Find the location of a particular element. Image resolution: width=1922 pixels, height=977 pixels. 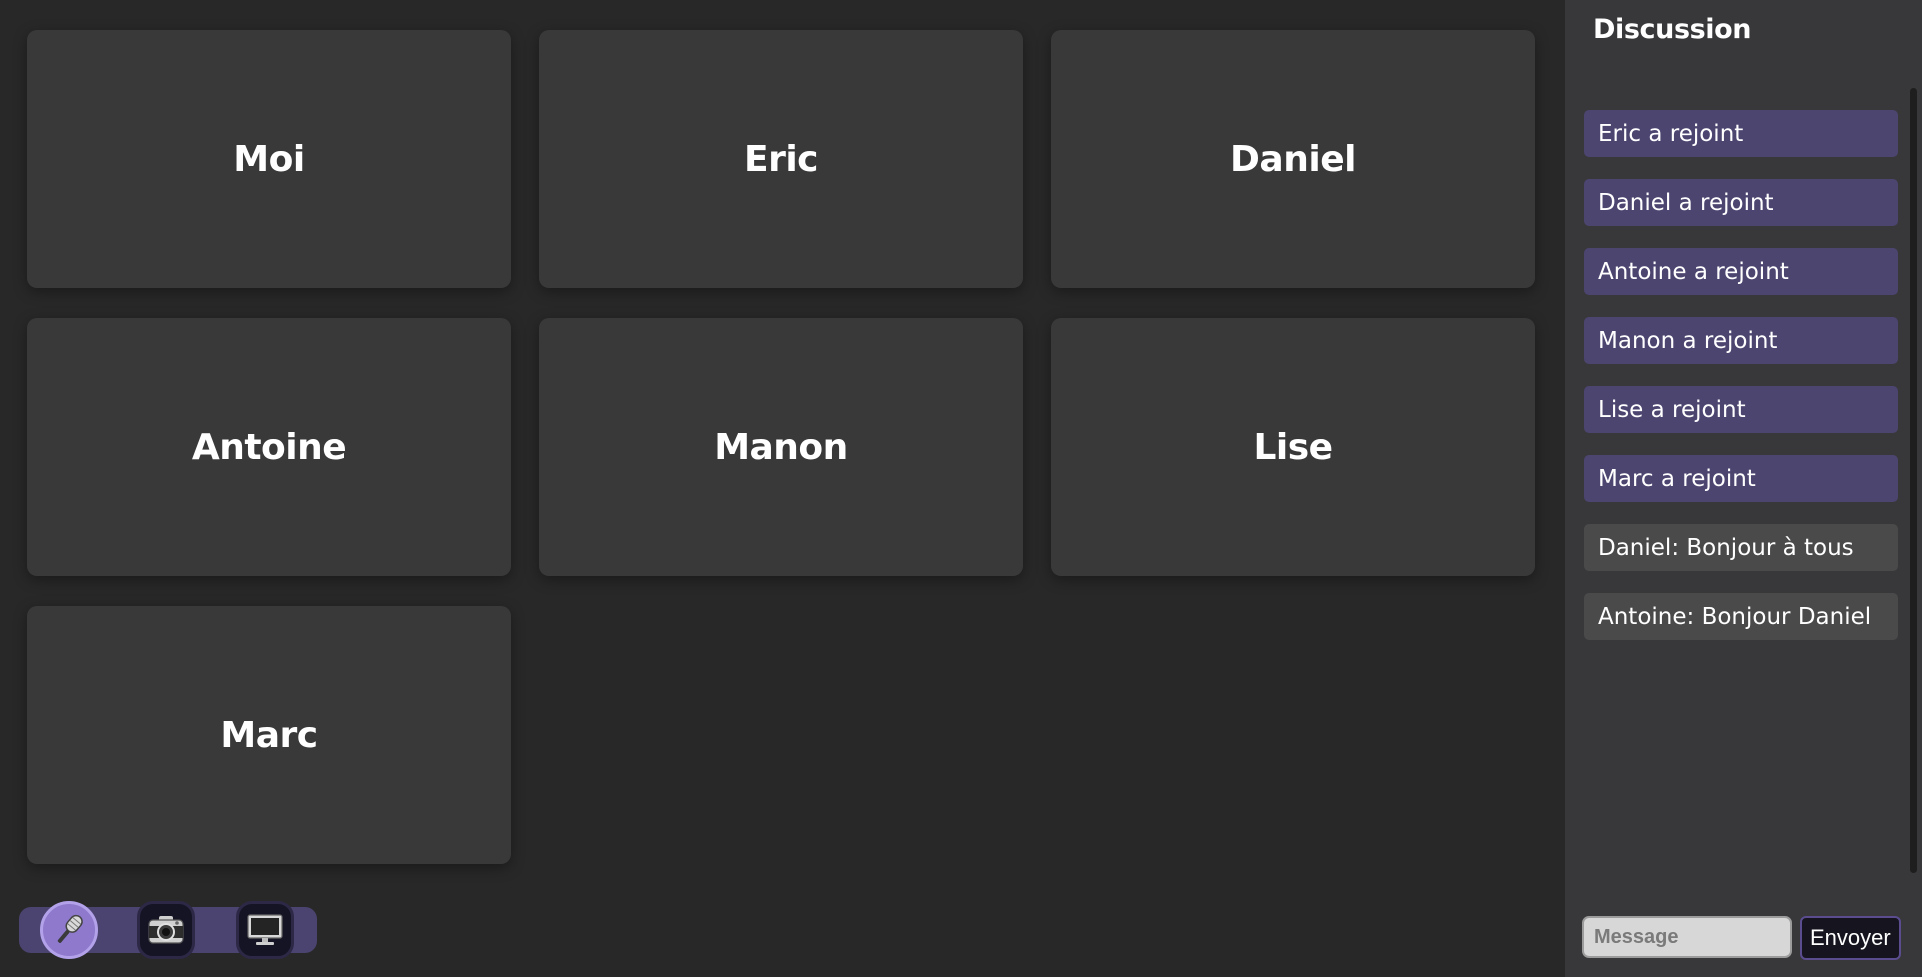

screen-share-button is located at coordinates (265, 930).